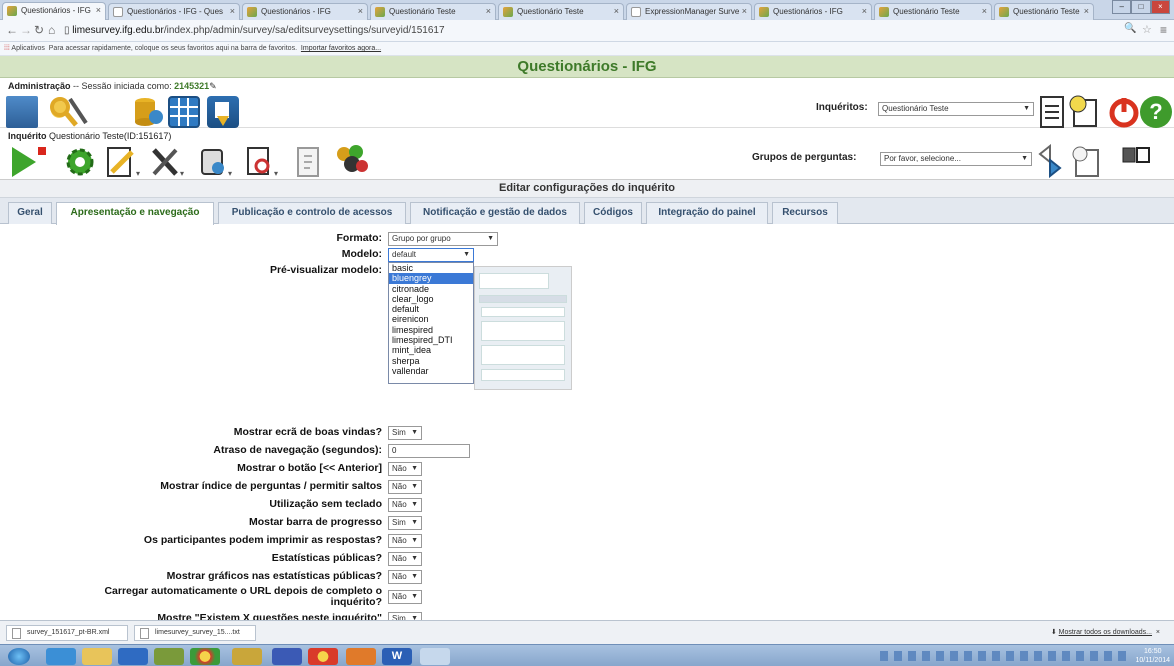  Describe the element at coordinates (1158, 632) in the screenshot. I see `close-downloads-icon: ×` at that location.